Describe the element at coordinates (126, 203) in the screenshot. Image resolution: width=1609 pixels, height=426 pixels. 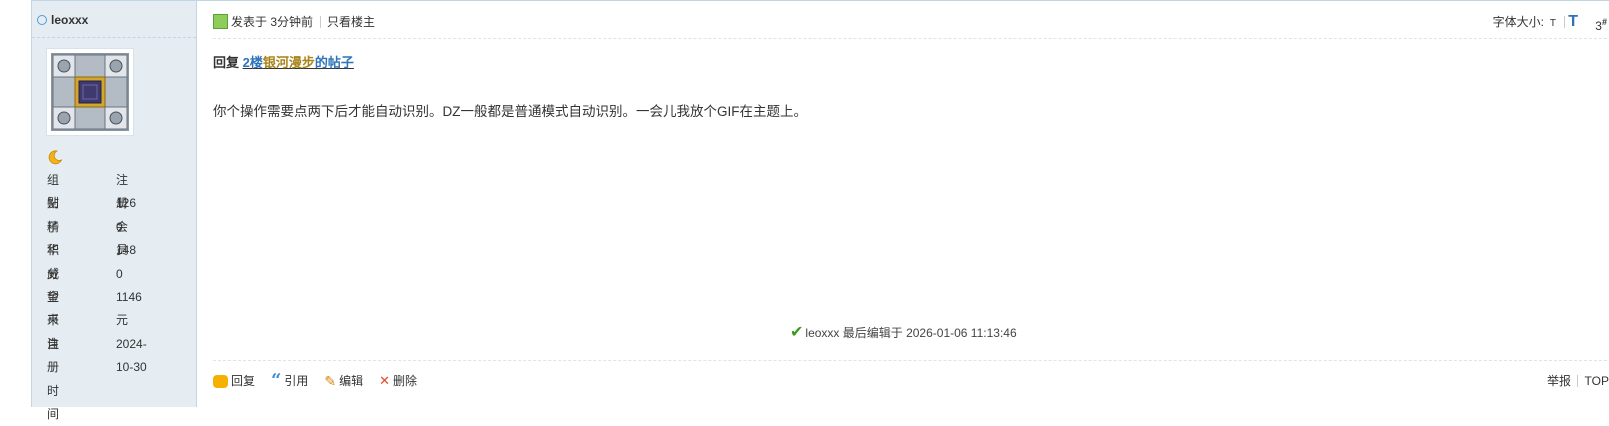
I see `stat-value: 126` at that location.